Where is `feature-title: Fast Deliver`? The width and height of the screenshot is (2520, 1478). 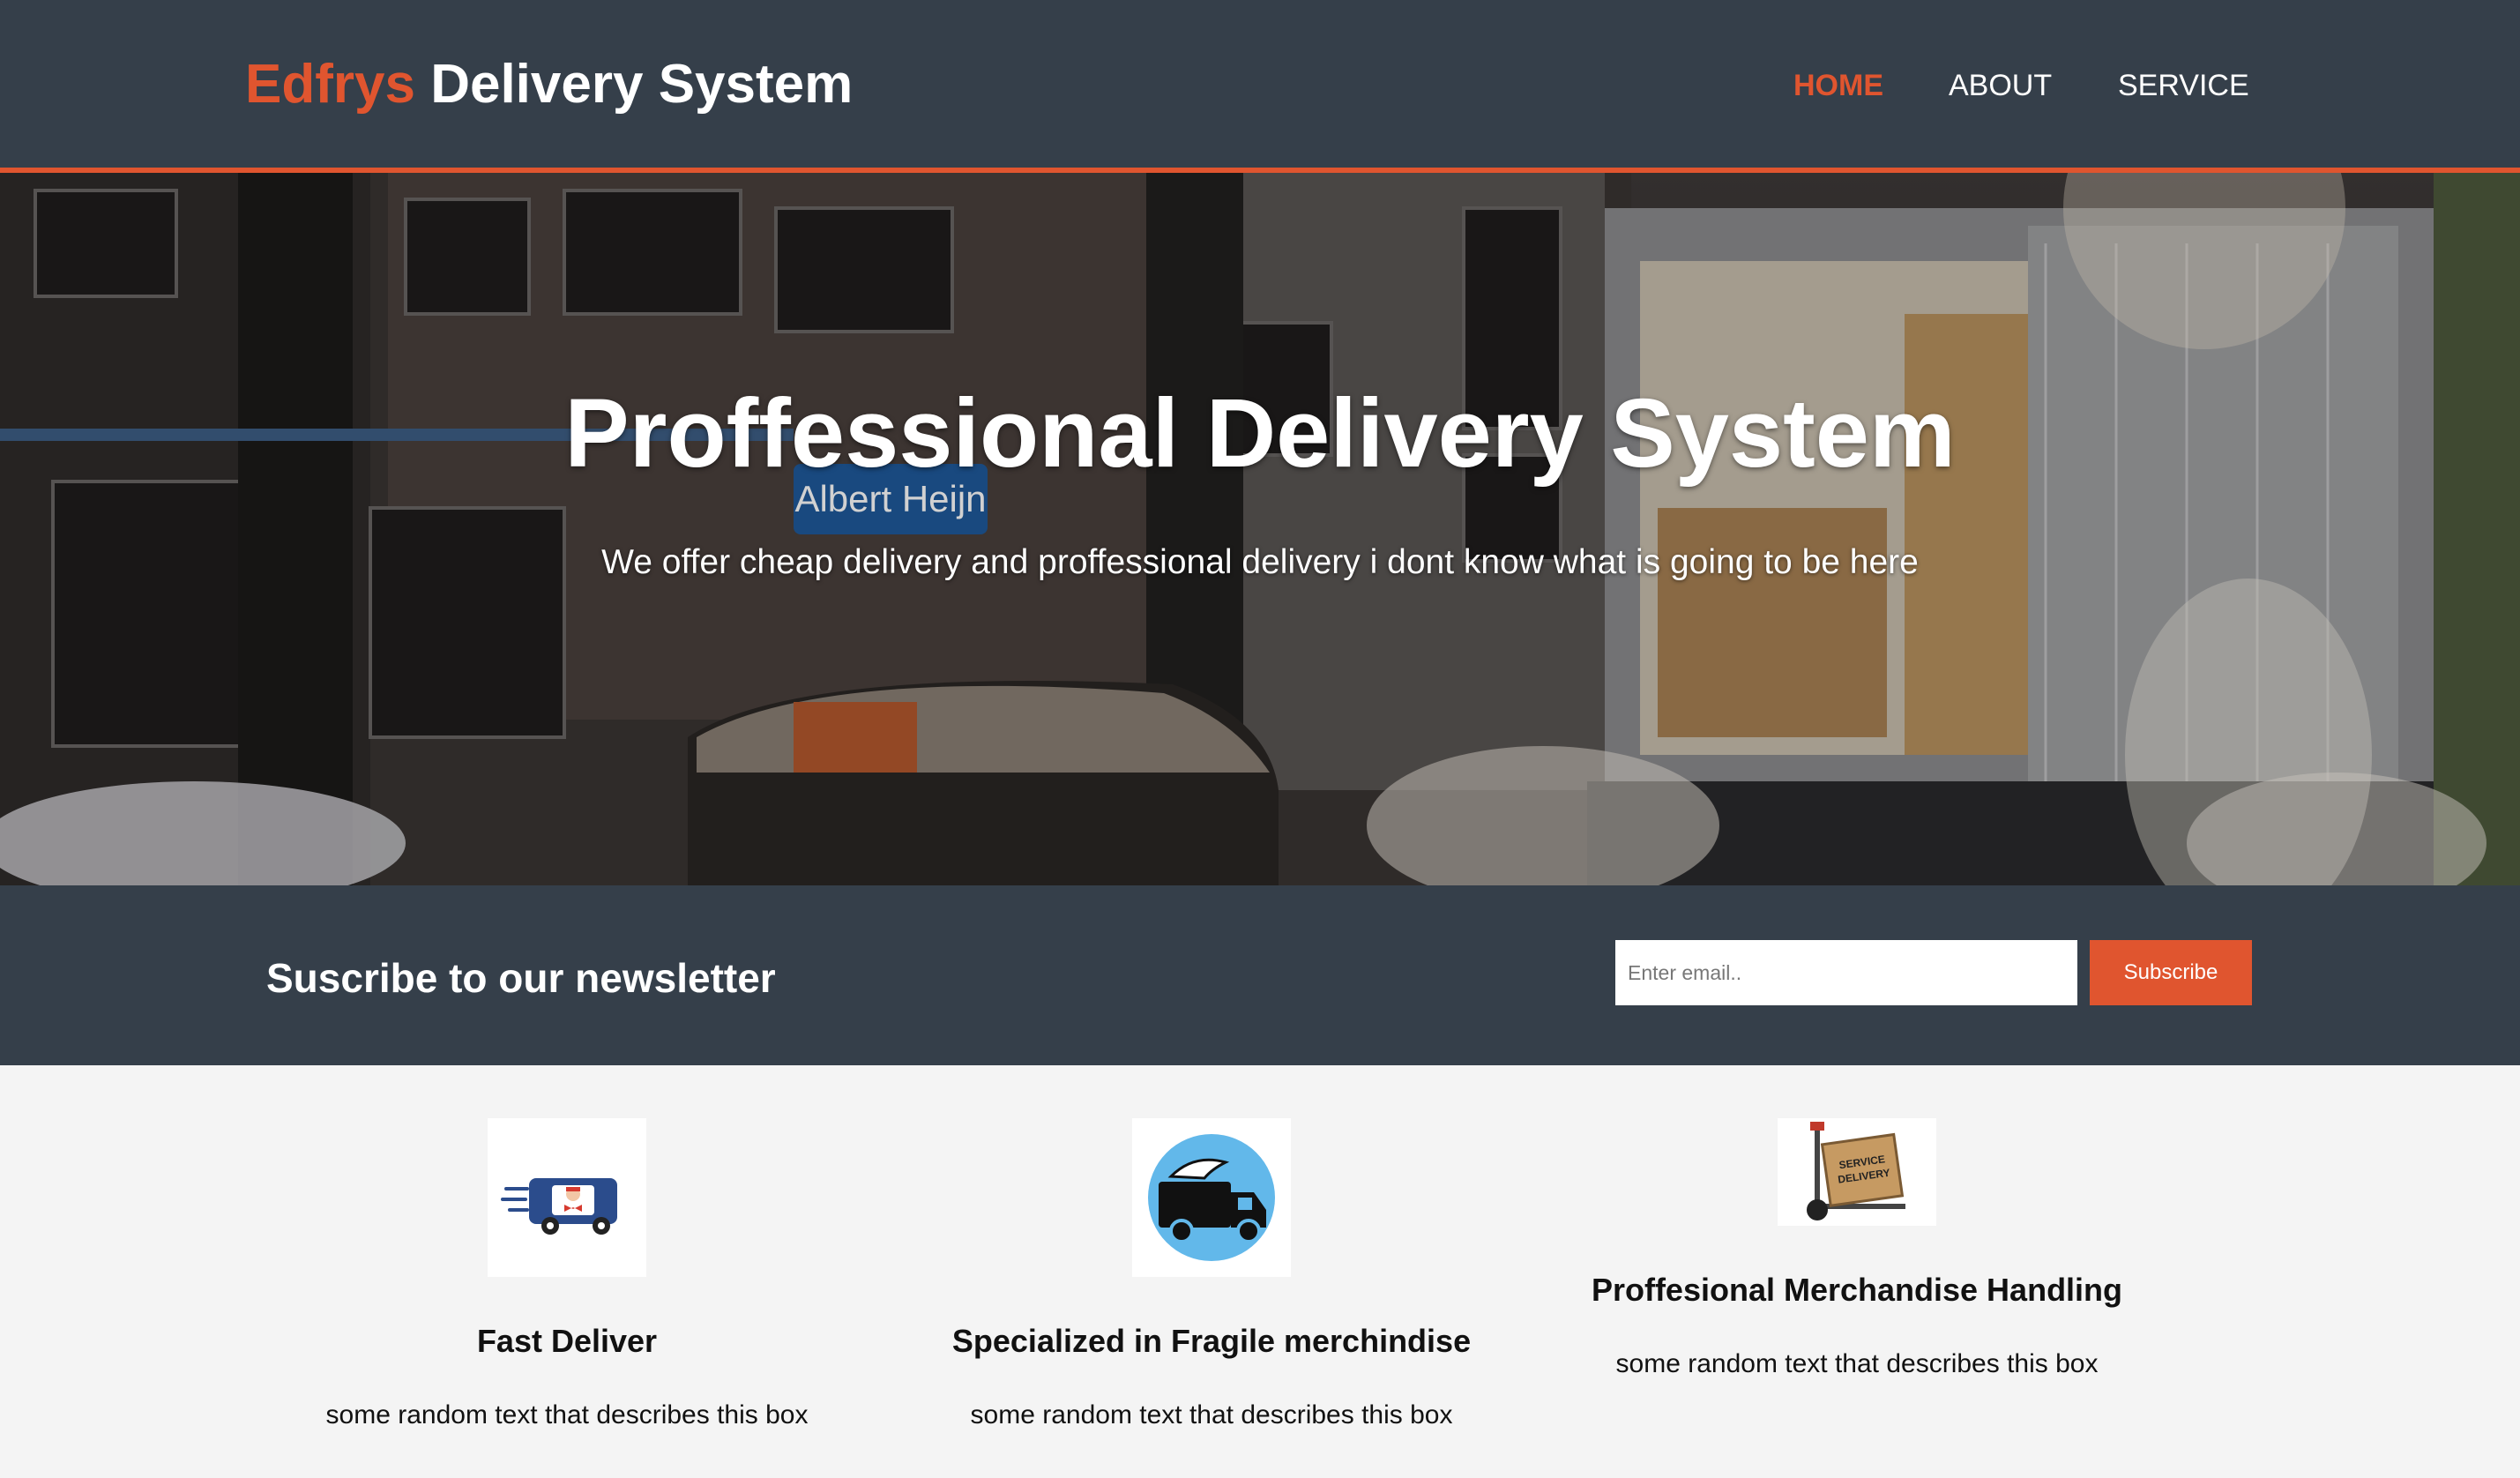
feature-title: Fast Deliver is located at coordinates (567, 1341).